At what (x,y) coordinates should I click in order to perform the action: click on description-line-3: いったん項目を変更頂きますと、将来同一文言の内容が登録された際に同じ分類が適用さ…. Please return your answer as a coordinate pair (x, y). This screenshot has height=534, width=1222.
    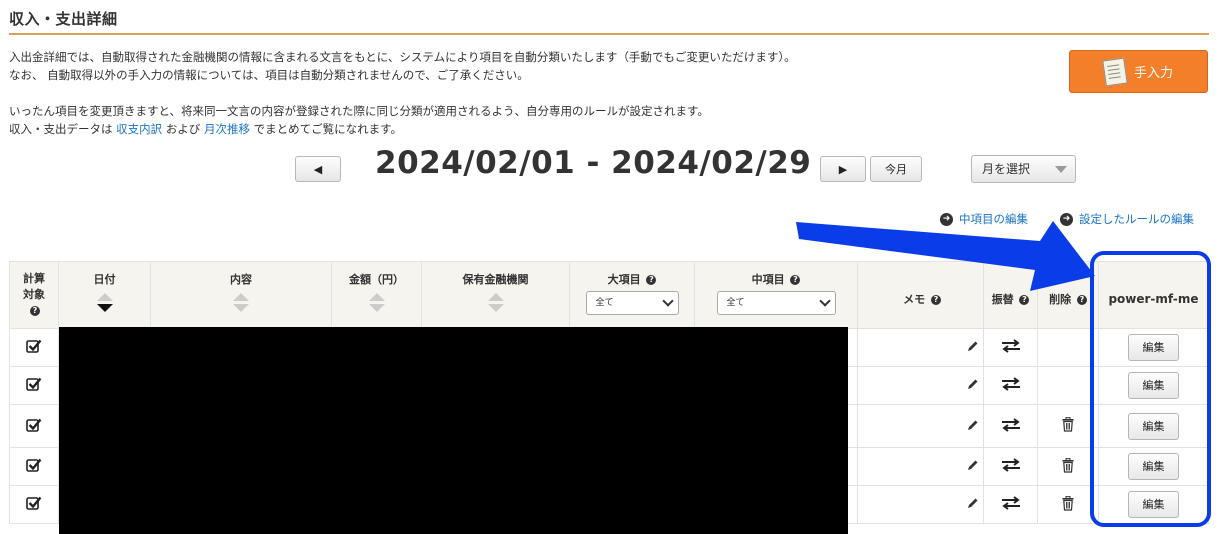
    Looking at the image, I should click on (359, 111).